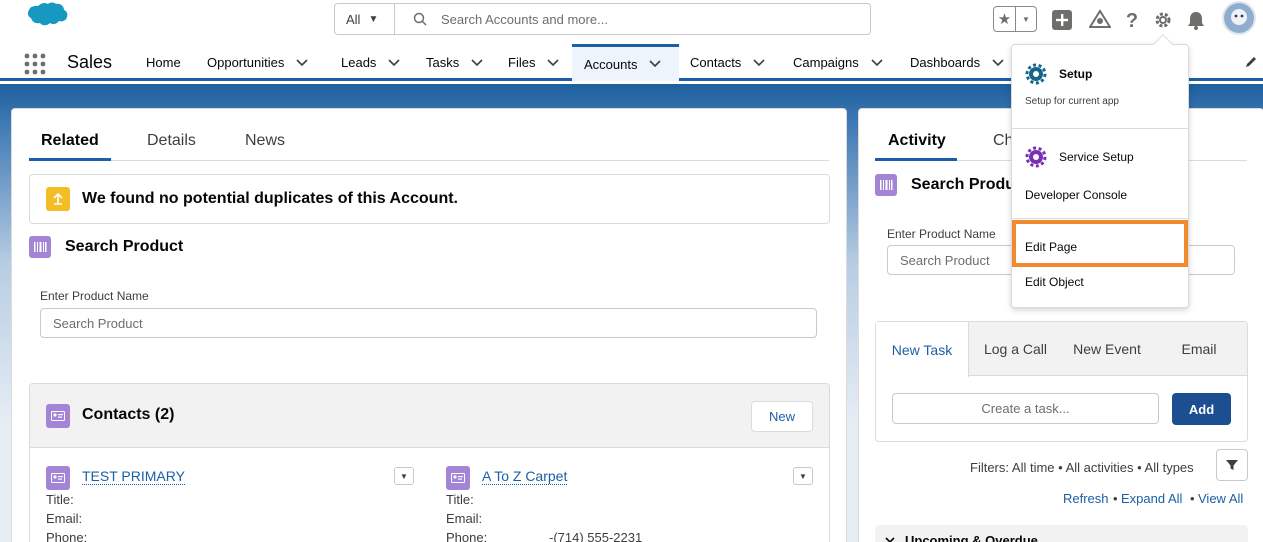  I want to click on search-product-title: Search Product, so click(124, 246).